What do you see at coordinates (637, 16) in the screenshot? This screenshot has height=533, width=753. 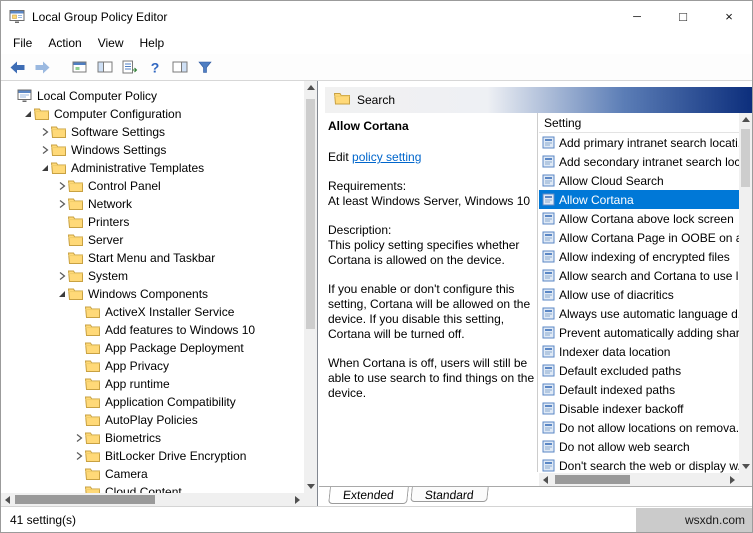 I see `minimize-button: ─` at bounding box center [637, 16].